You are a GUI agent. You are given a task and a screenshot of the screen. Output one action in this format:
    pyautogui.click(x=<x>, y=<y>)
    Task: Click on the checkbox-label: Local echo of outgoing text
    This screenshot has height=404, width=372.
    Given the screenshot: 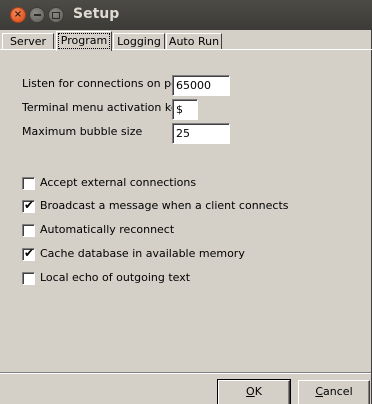 What is the action you would take?
    pyautogui.click(x=115, y=277)
    